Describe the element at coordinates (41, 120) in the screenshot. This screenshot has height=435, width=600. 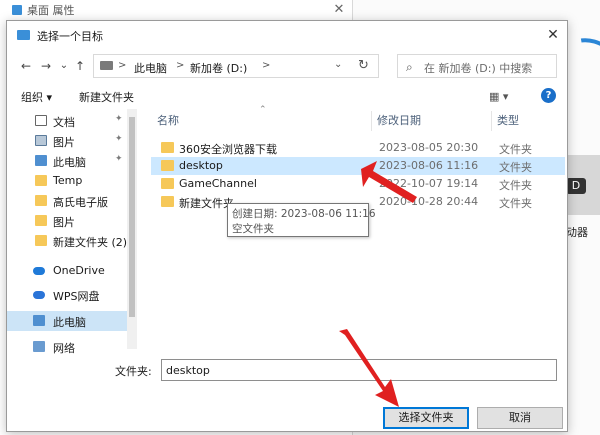
I see `document-icon` at that location.